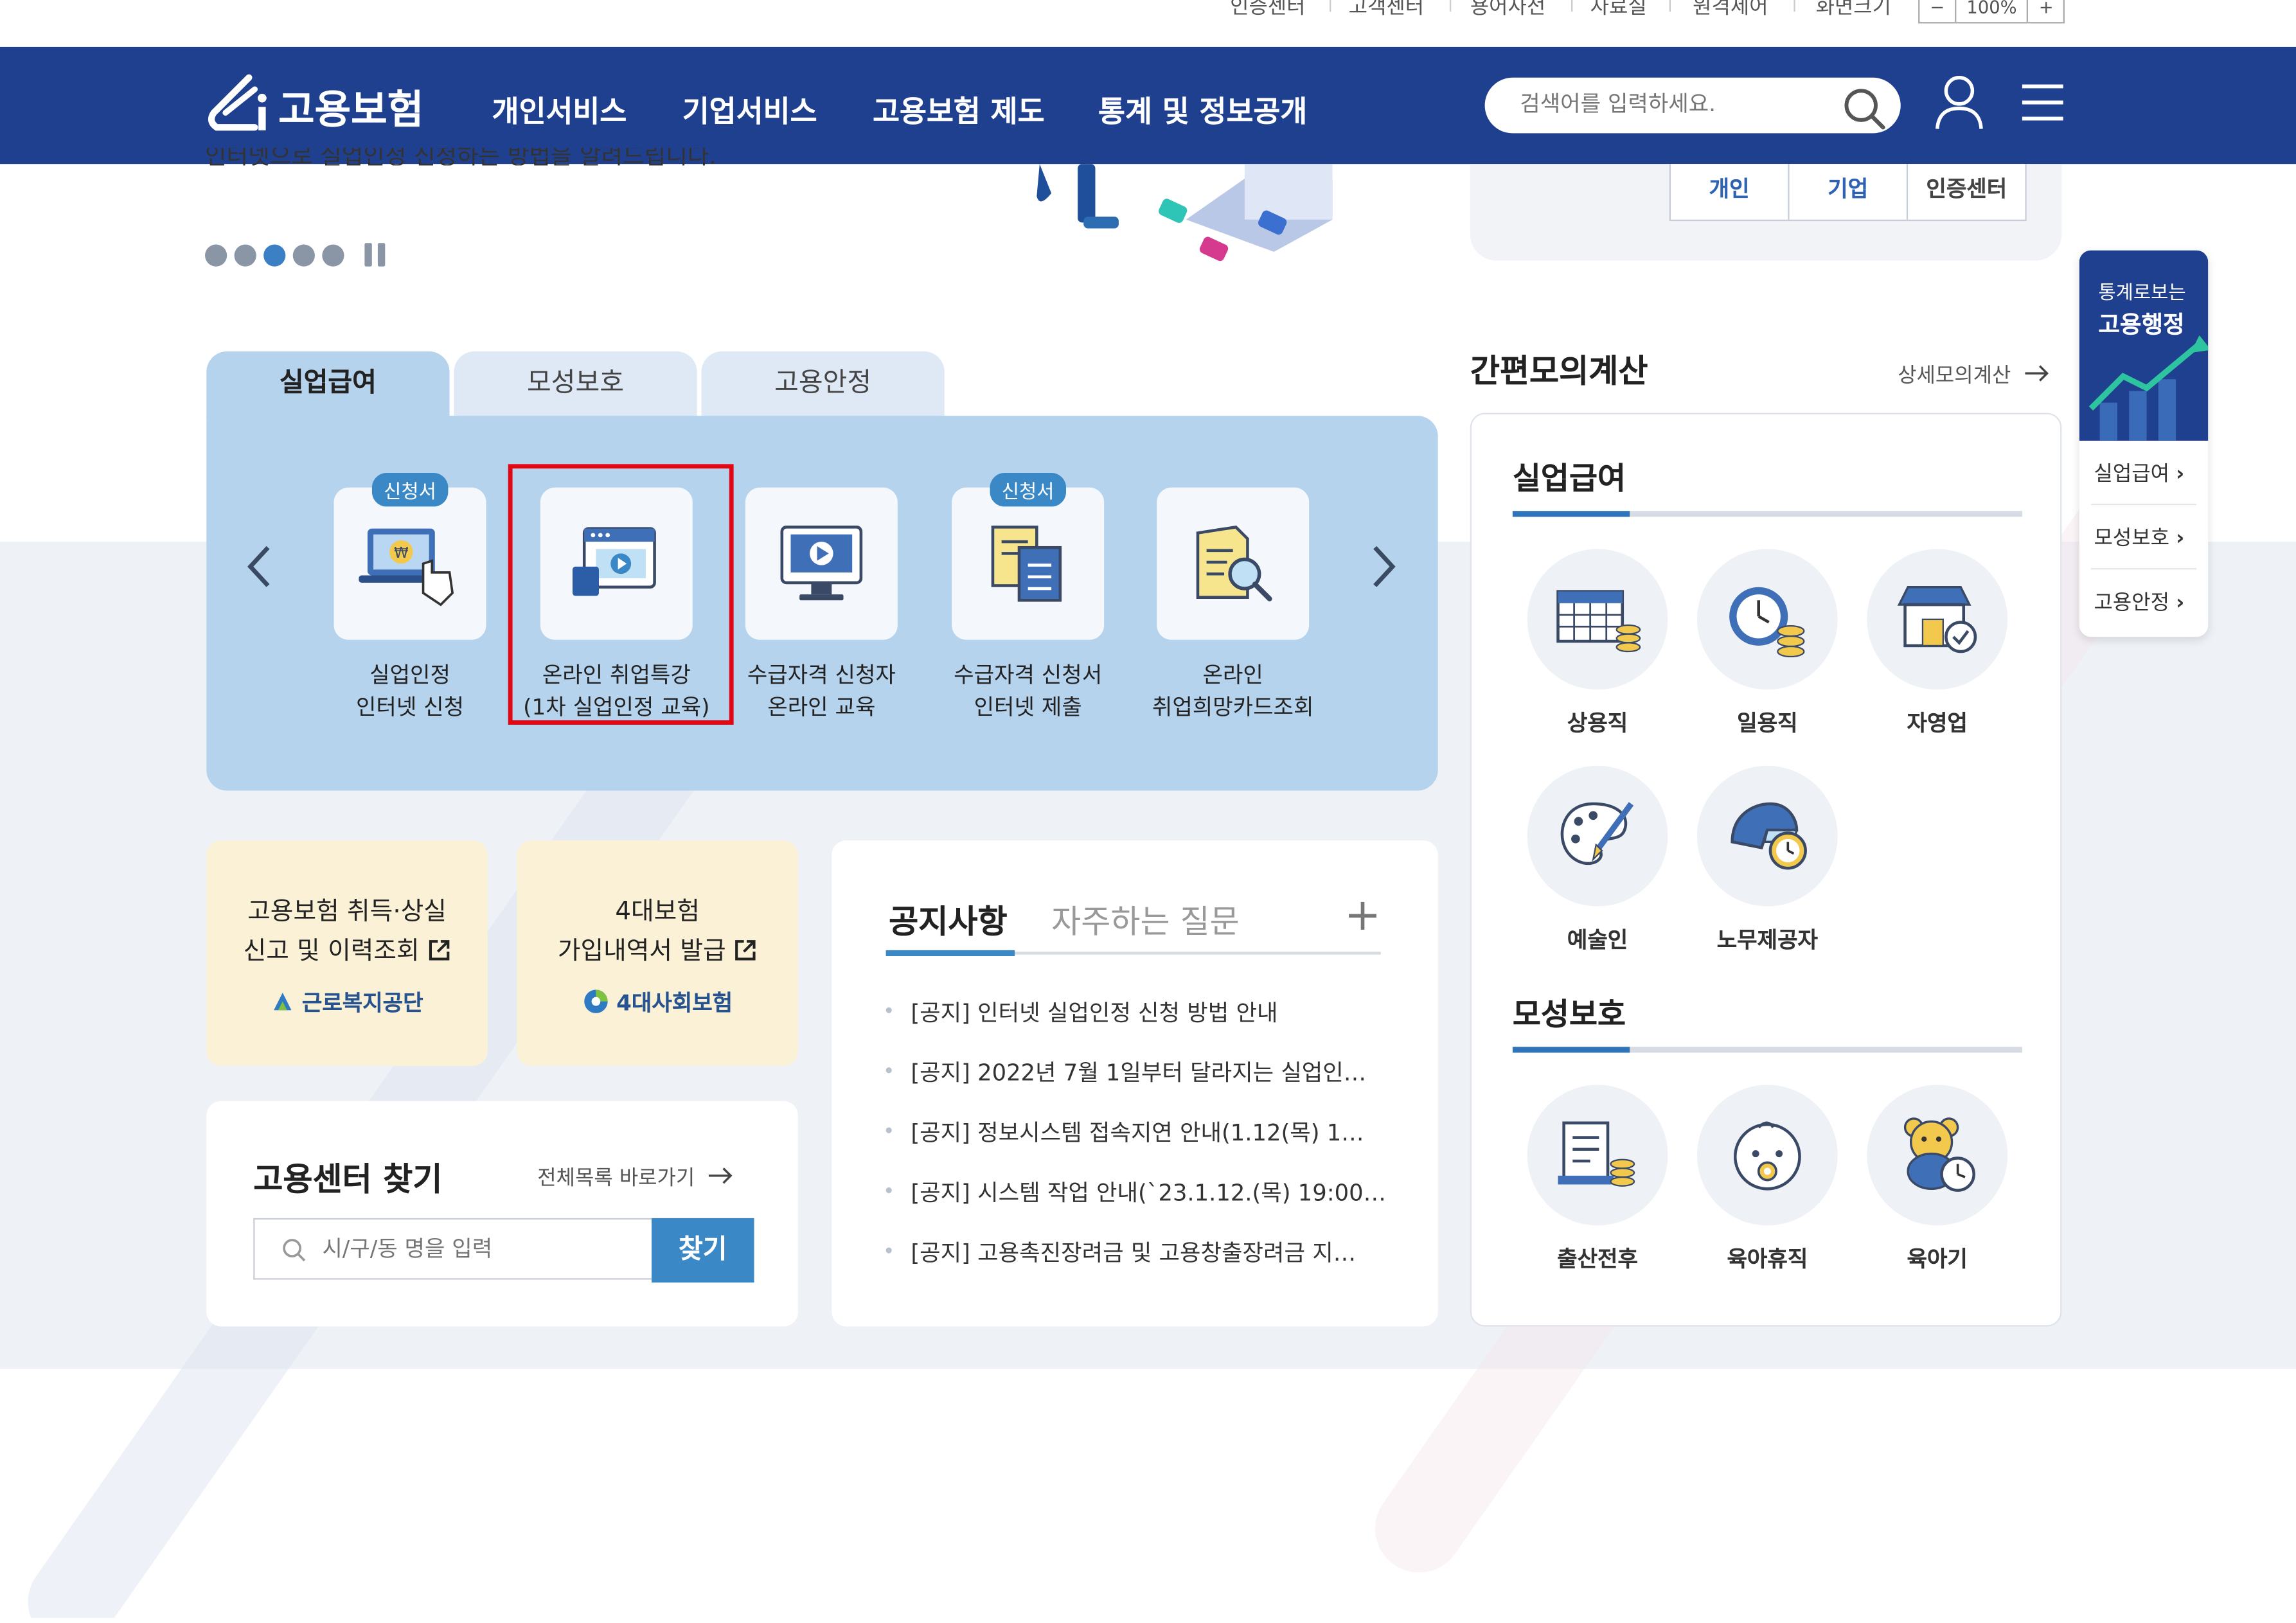  I want to click on comwel-logo-icon, so click(283, 1002).